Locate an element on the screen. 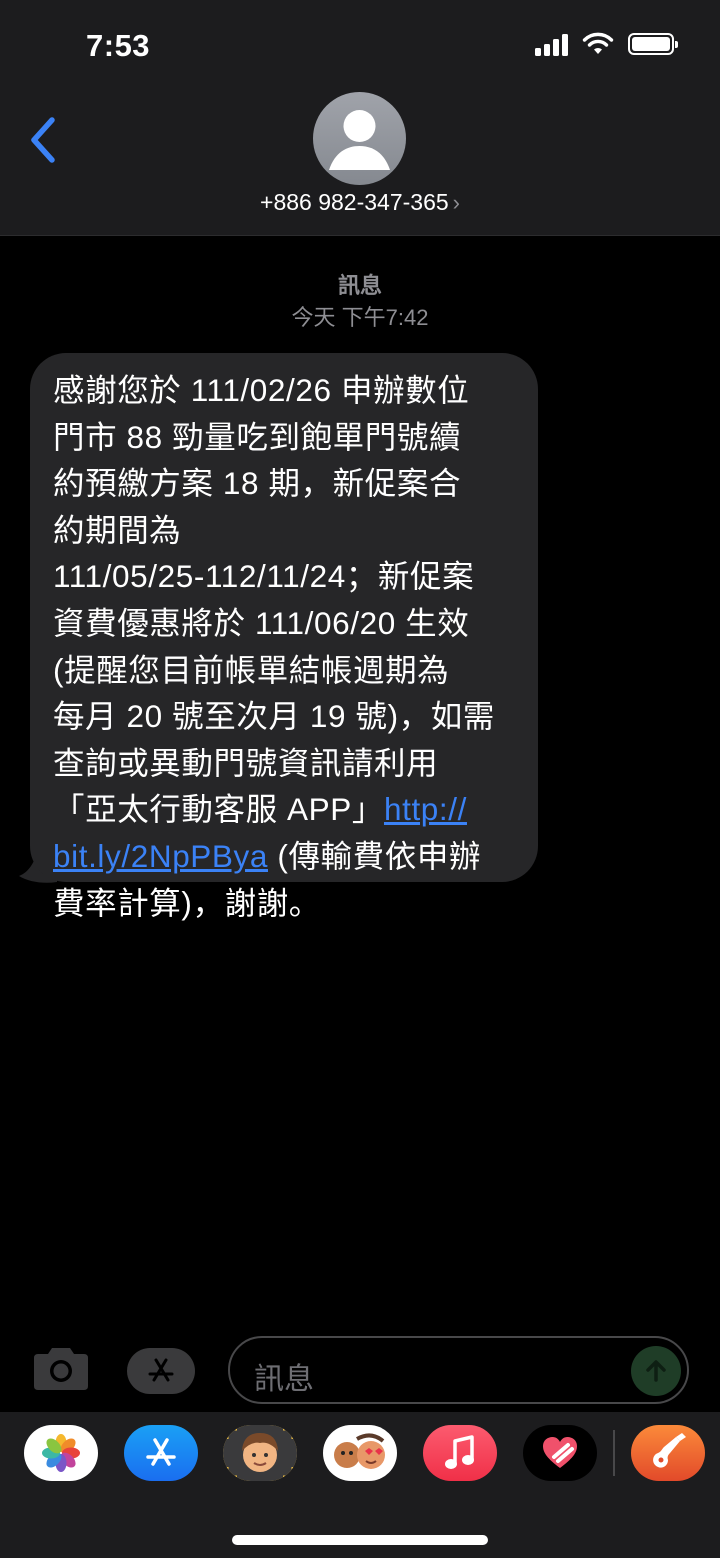 The height and width of the screenshot is (1558, 720). camera-icon is located at coordinates (61, 1369).